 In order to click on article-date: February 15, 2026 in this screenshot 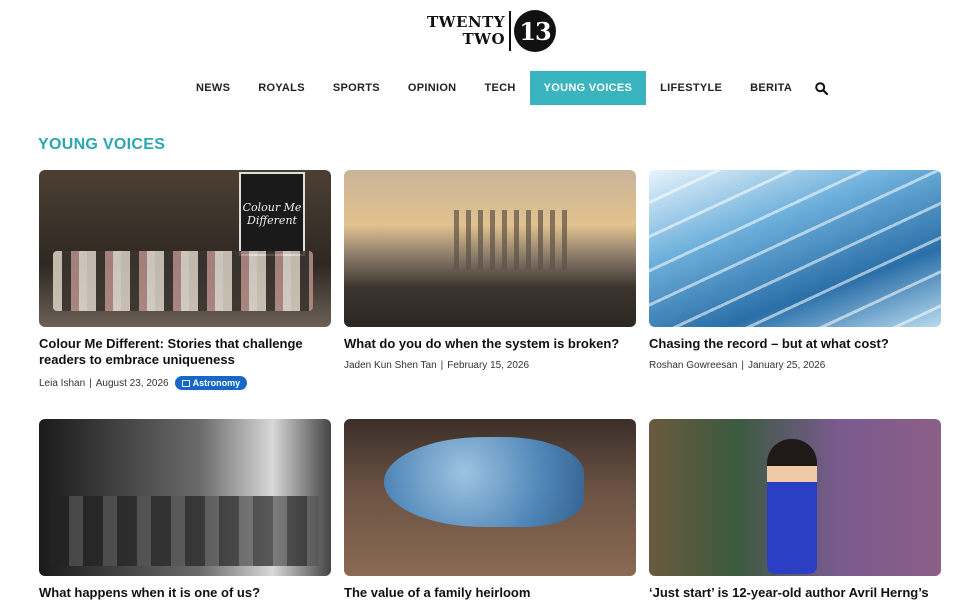, I will do `click(488, 365)`.